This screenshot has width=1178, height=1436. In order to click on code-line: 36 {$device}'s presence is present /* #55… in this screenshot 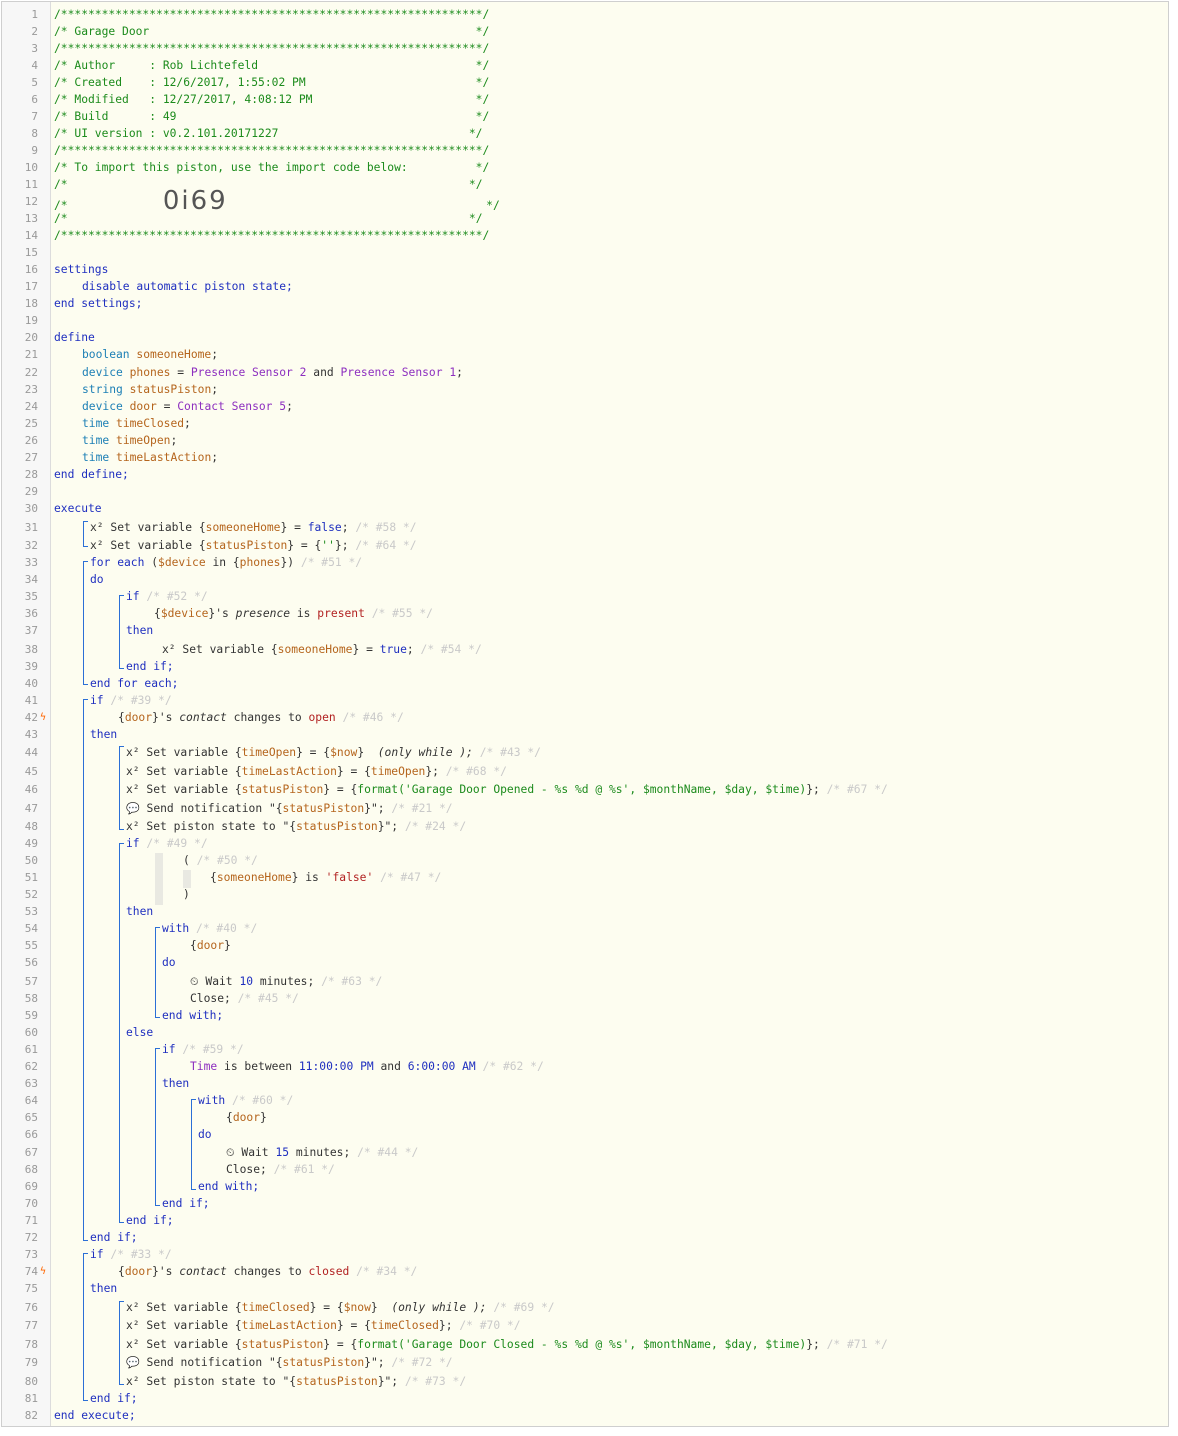, I will do `click(585, 613)`.